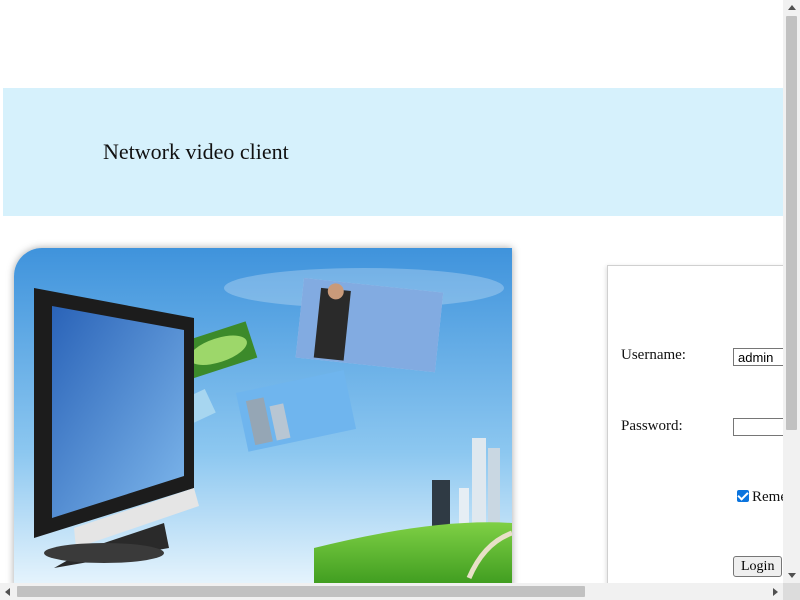 Image resolution: width=800 pixels, height=600 pixels. I want to click on remember-label: Remember, so click(767, 497).